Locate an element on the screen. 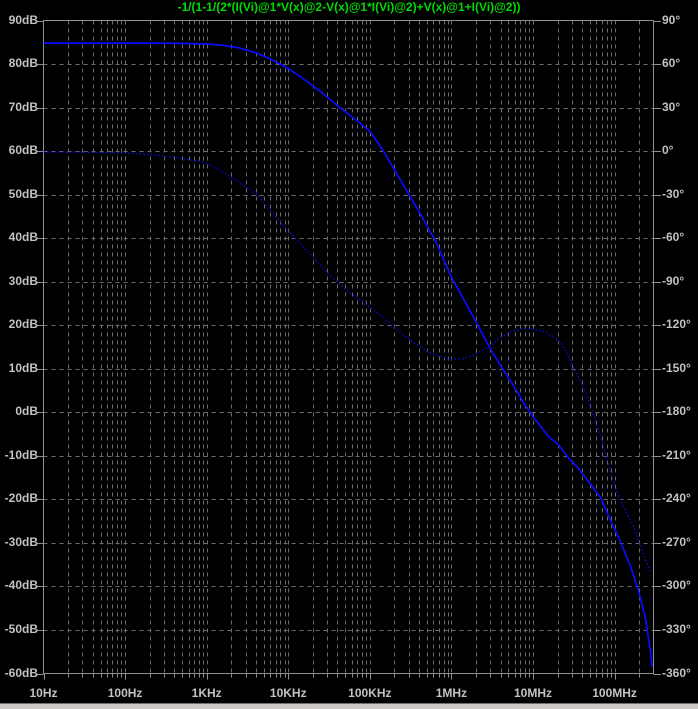 The height and width of the screenshot is (709, 698). y-left-label: 30dB is located at coordinates (23, 280).